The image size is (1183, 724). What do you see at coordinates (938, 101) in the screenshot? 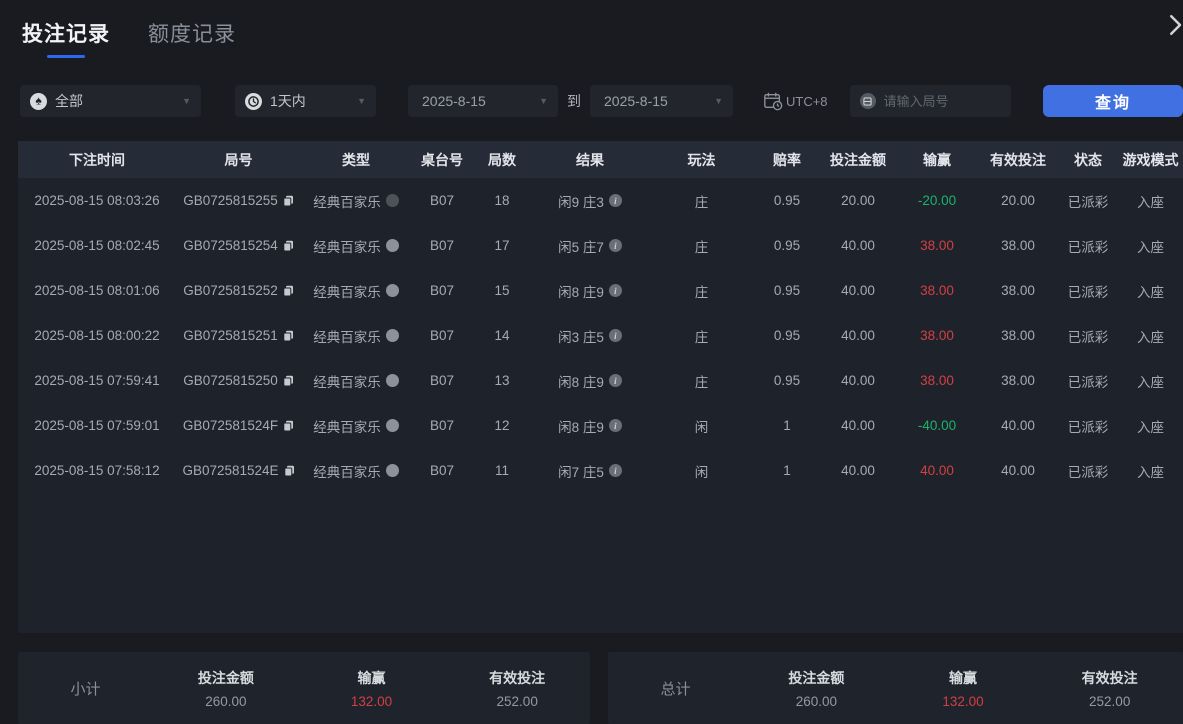
I see `round-id-input` at bounding box center [938, 101].